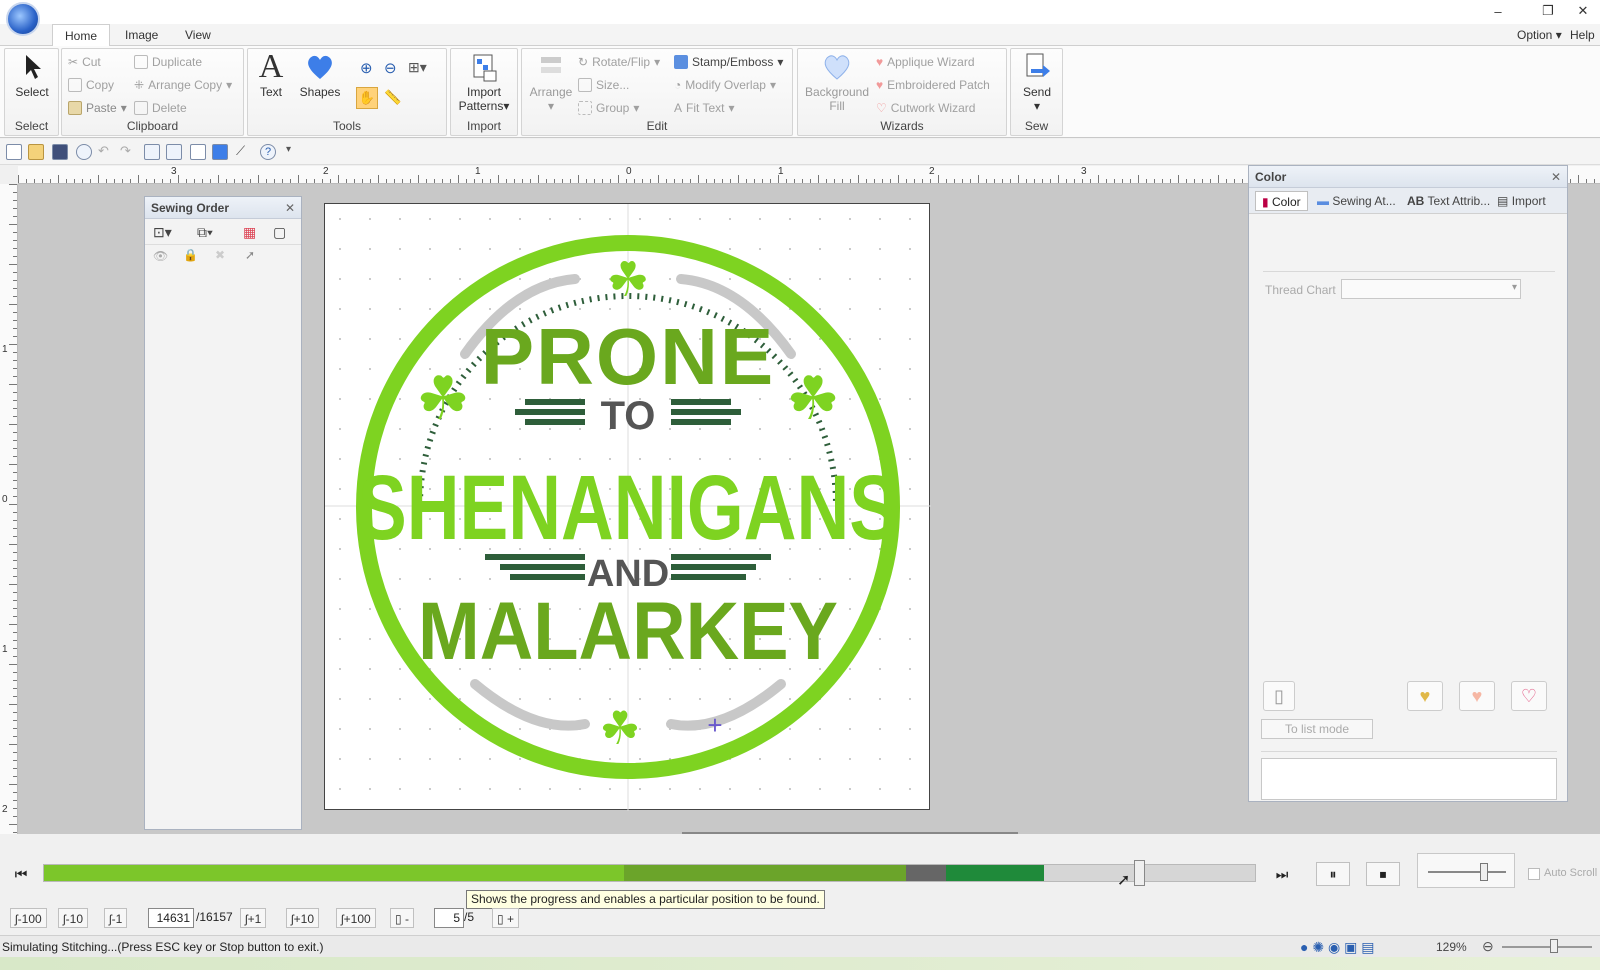 The width and height of the screenshot is (1600, 970). Describe the element at coordinates (1466, 870) in the screenshot. I see `speed-slider` at that location.